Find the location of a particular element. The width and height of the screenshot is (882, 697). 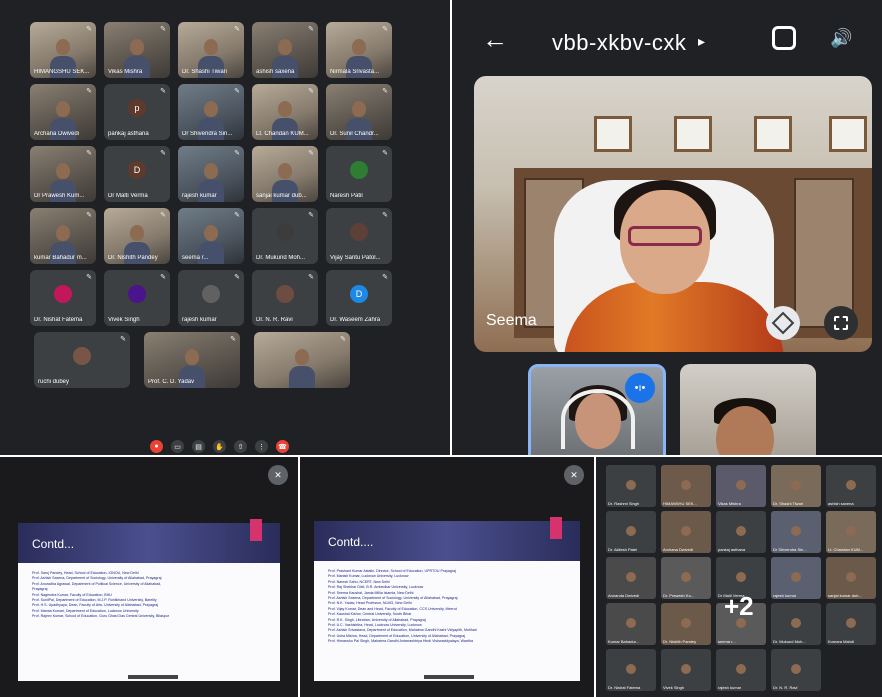

back-arrow-icon: ← is located at coordinates (495, 39).